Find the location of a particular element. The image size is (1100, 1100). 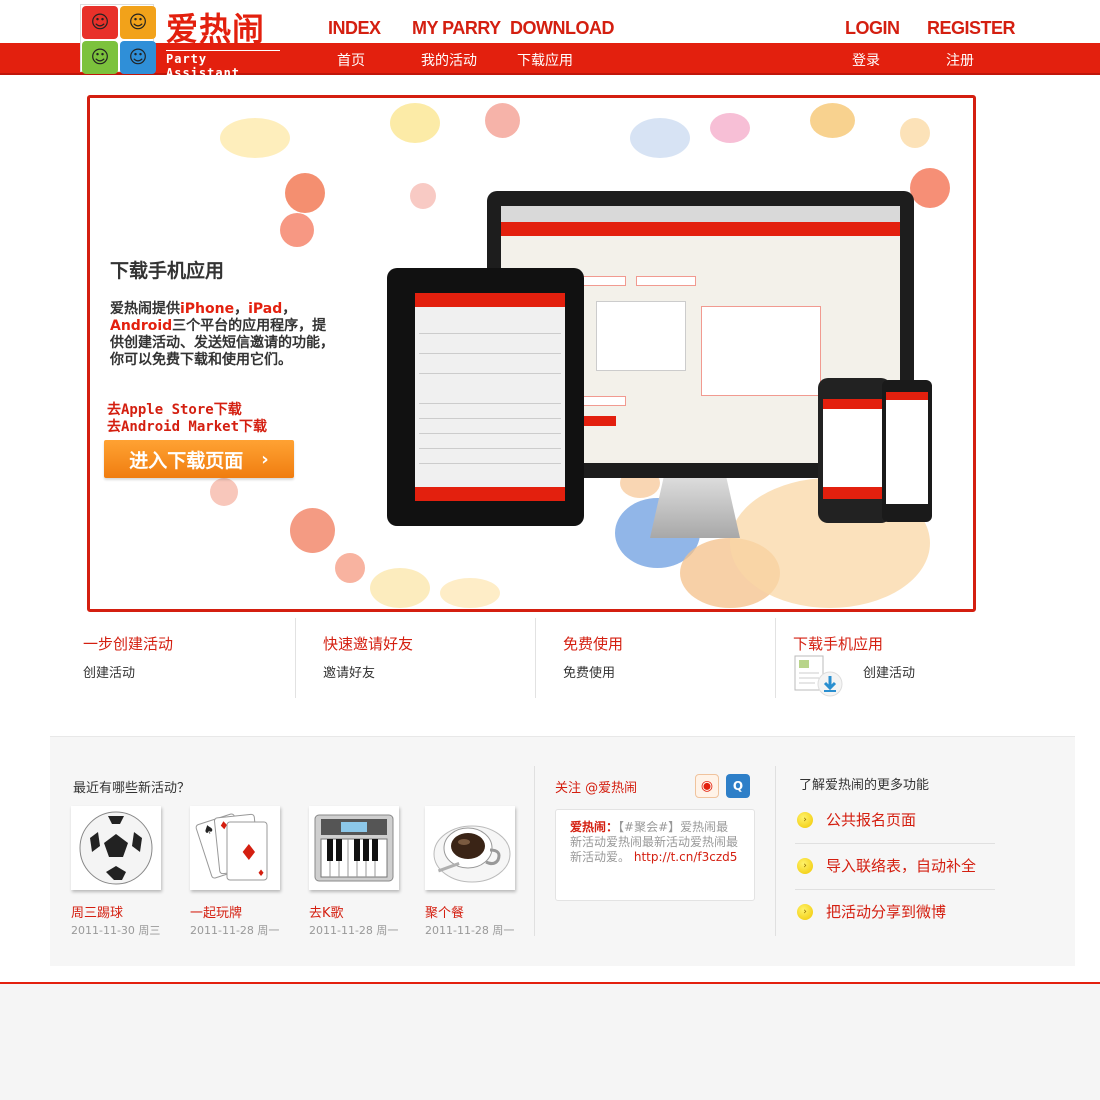

browser-toolbar is located at coordinates (700, 214).